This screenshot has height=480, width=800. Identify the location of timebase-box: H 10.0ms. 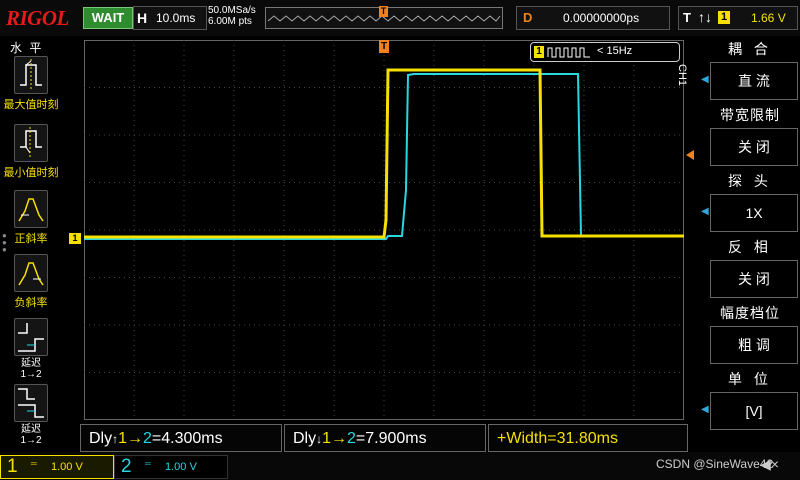
(170, 18).